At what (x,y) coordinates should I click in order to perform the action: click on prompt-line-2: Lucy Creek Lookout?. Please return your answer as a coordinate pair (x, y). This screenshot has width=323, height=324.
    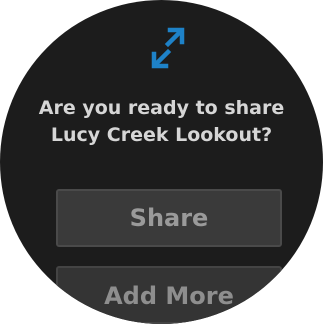
    Looking at the image, I should click on (161, 135).